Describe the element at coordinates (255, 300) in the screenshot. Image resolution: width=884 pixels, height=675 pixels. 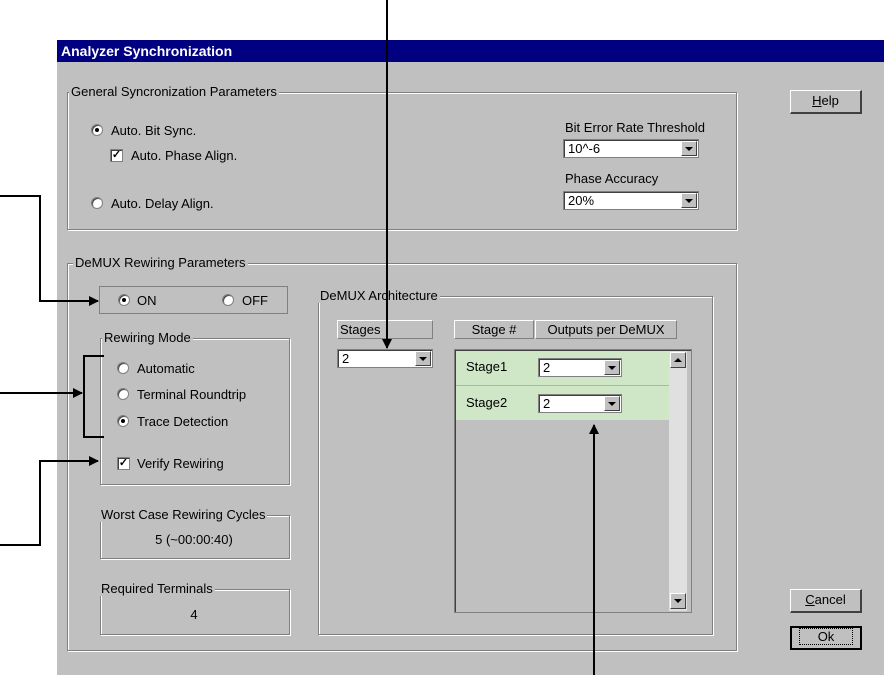
I see `demux-off-label: OFF` at that location.